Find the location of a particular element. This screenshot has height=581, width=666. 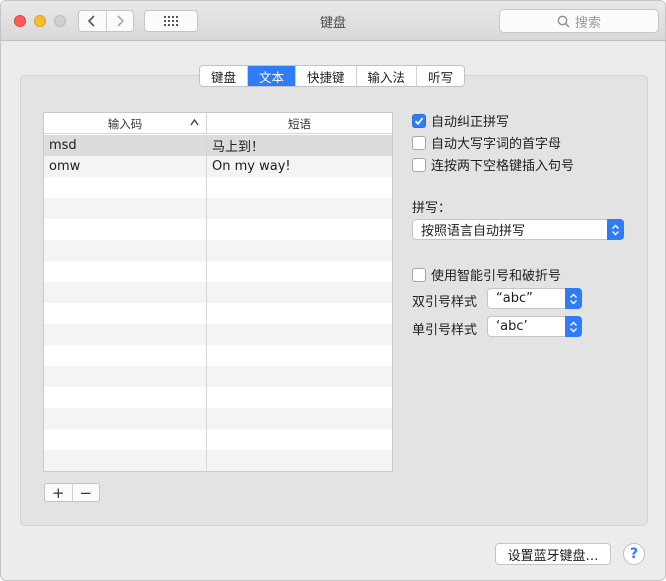

autocorrect-label: 自动纠正拼写 is located at coordinates (470, 122).